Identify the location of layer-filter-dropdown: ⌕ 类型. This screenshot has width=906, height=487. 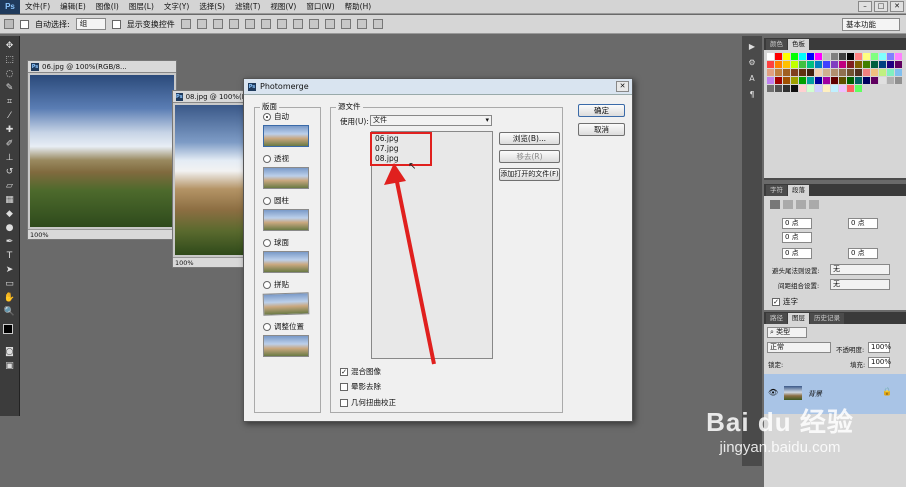
(787, 332).